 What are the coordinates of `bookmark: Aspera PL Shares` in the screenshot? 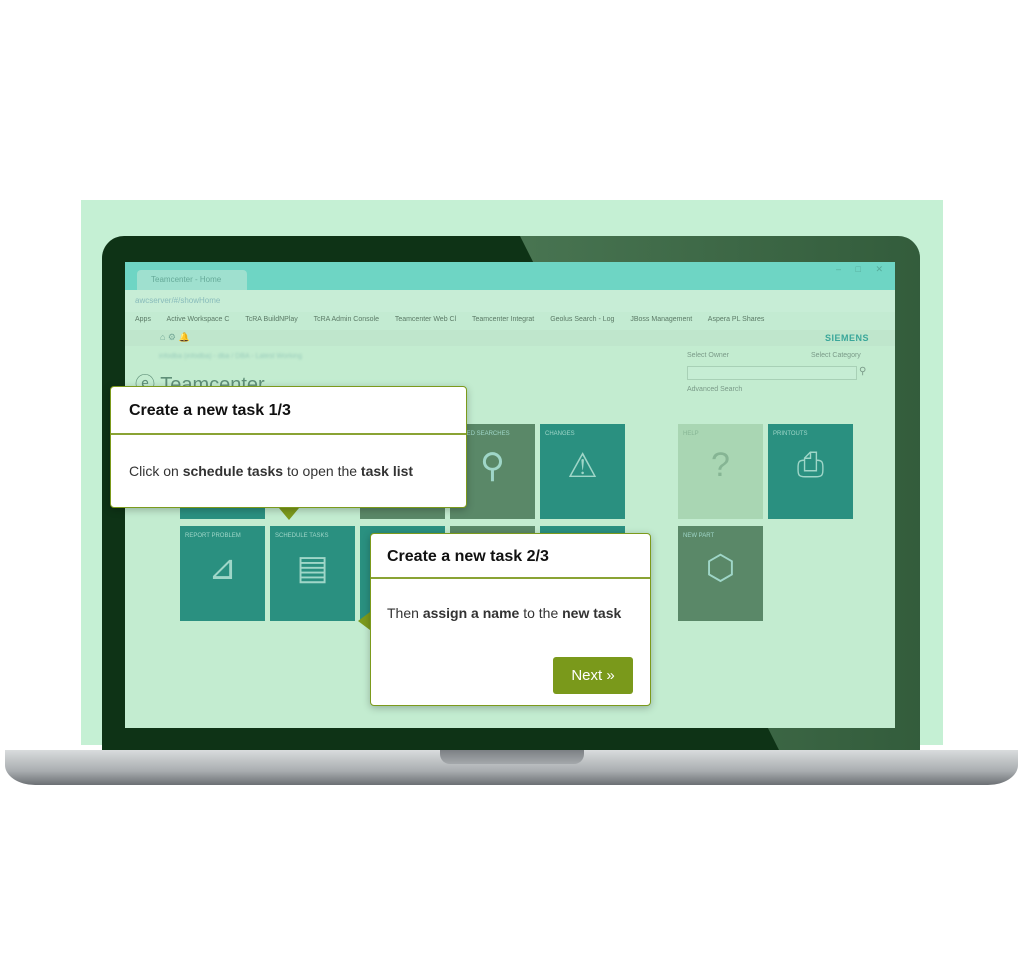 It's located at (736, 319).